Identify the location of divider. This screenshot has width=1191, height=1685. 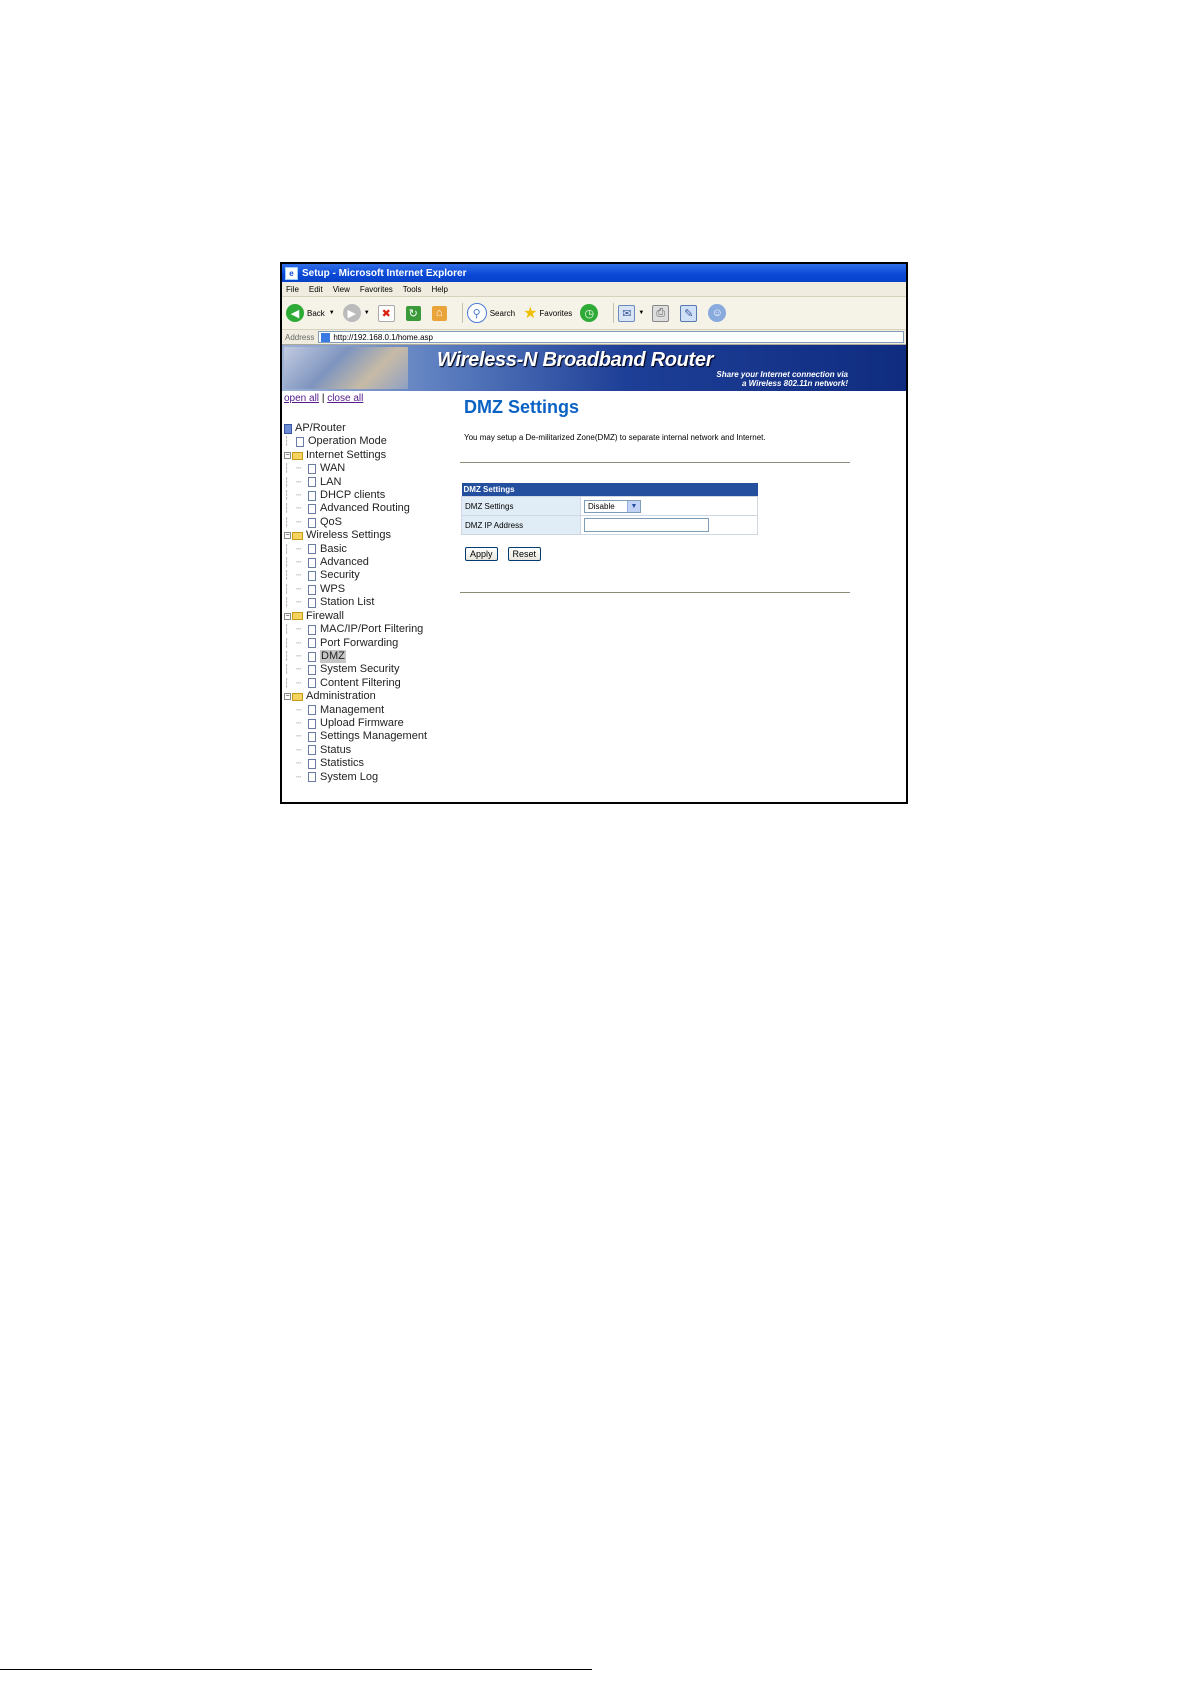
(655, 592).